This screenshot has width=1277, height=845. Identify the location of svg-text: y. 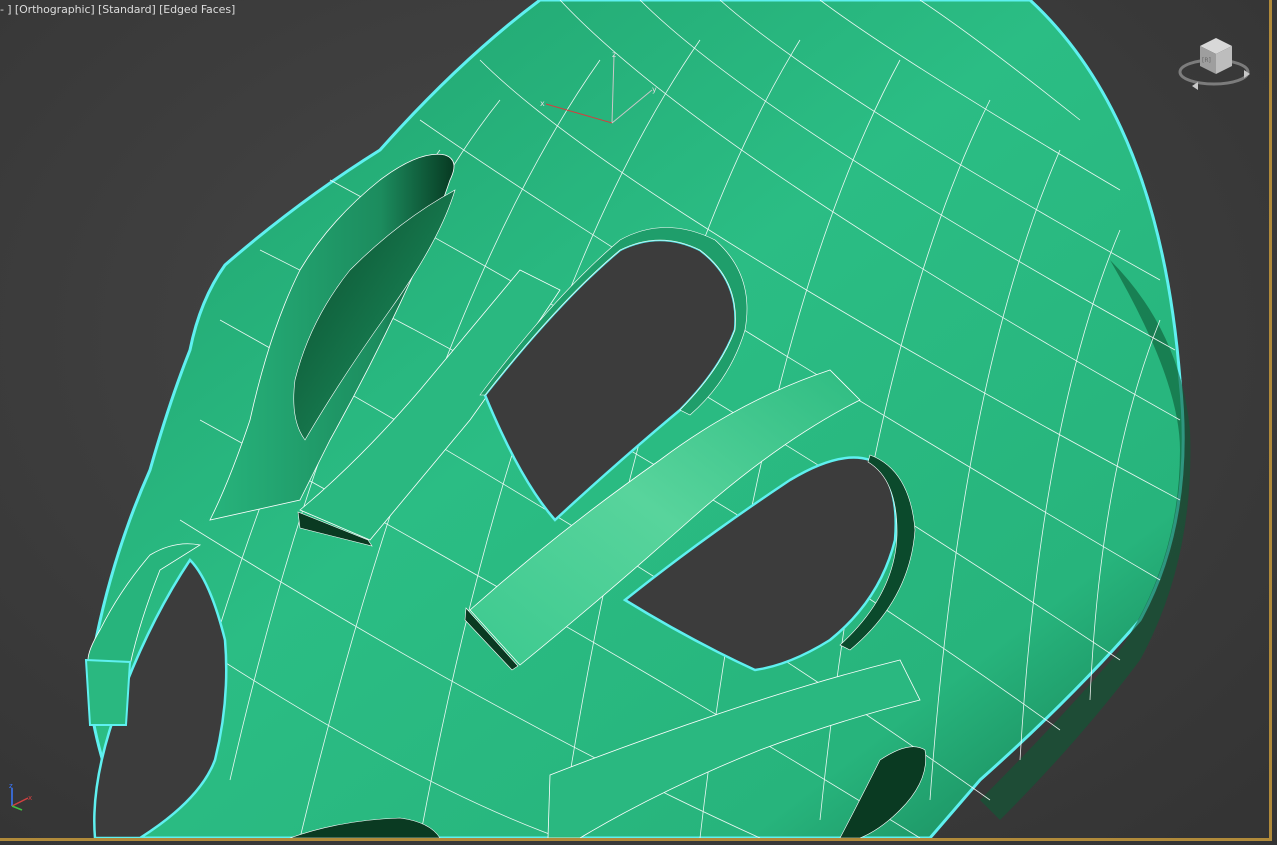
(654, 89).